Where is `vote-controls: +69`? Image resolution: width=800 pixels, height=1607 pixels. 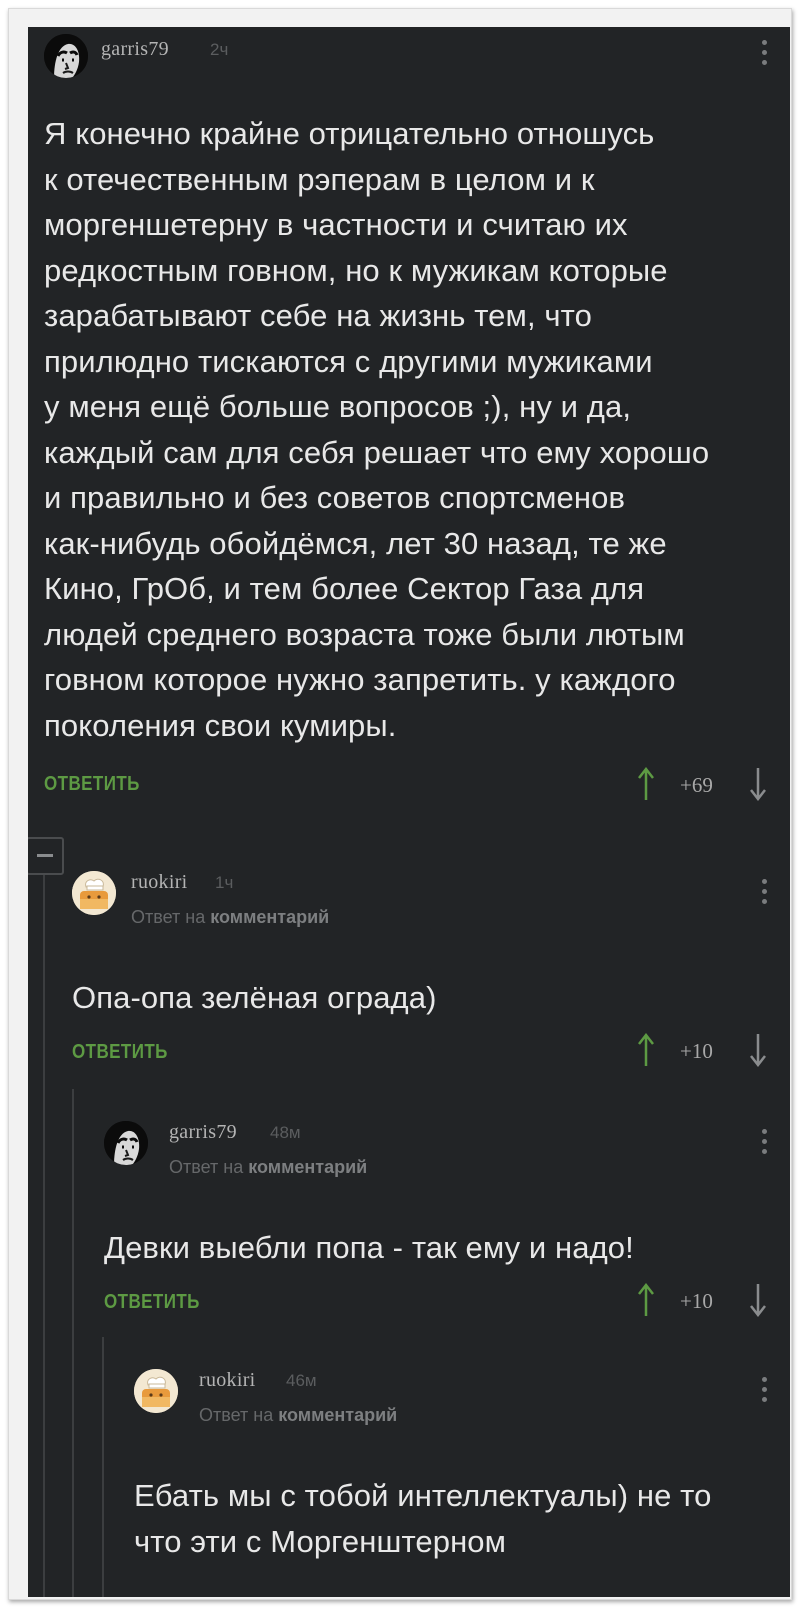 vote-controls: +69 is located at coordinates (703, 784).